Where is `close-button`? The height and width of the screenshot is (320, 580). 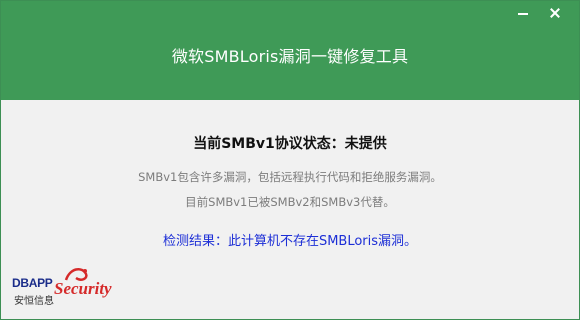
close-button is located at coordinates (555, 13).